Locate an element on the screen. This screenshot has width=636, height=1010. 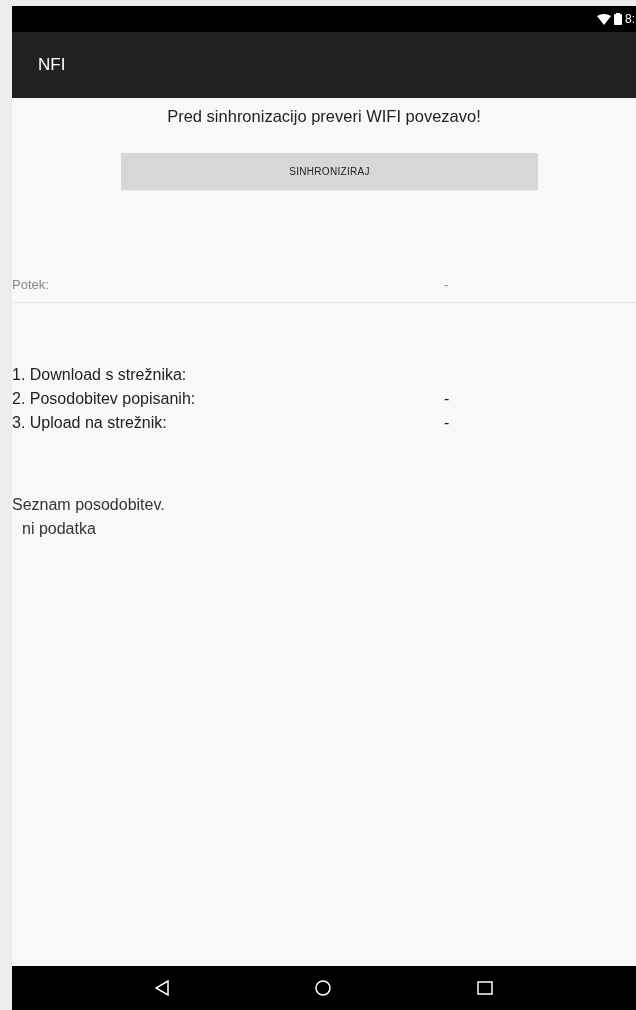
updates-title: Seznam posodobitev. is located at coordinates (89, 505).